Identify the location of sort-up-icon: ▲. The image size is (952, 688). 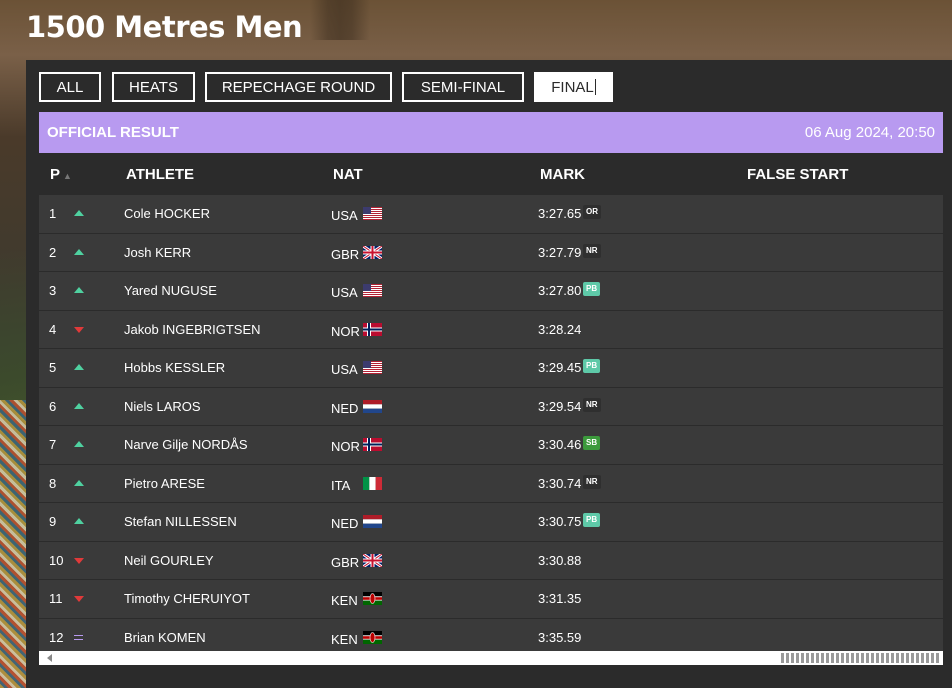
(67, 176).